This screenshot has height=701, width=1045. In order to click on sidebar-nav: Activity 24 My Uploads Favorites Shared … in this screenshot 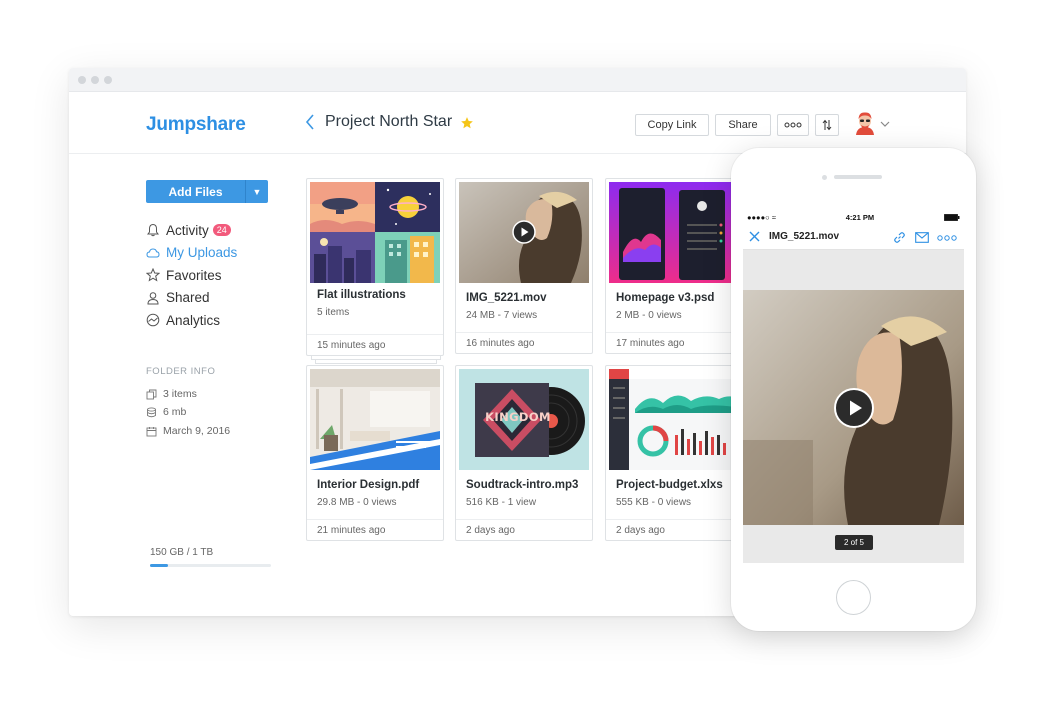, I will do `click(191, 275)`.